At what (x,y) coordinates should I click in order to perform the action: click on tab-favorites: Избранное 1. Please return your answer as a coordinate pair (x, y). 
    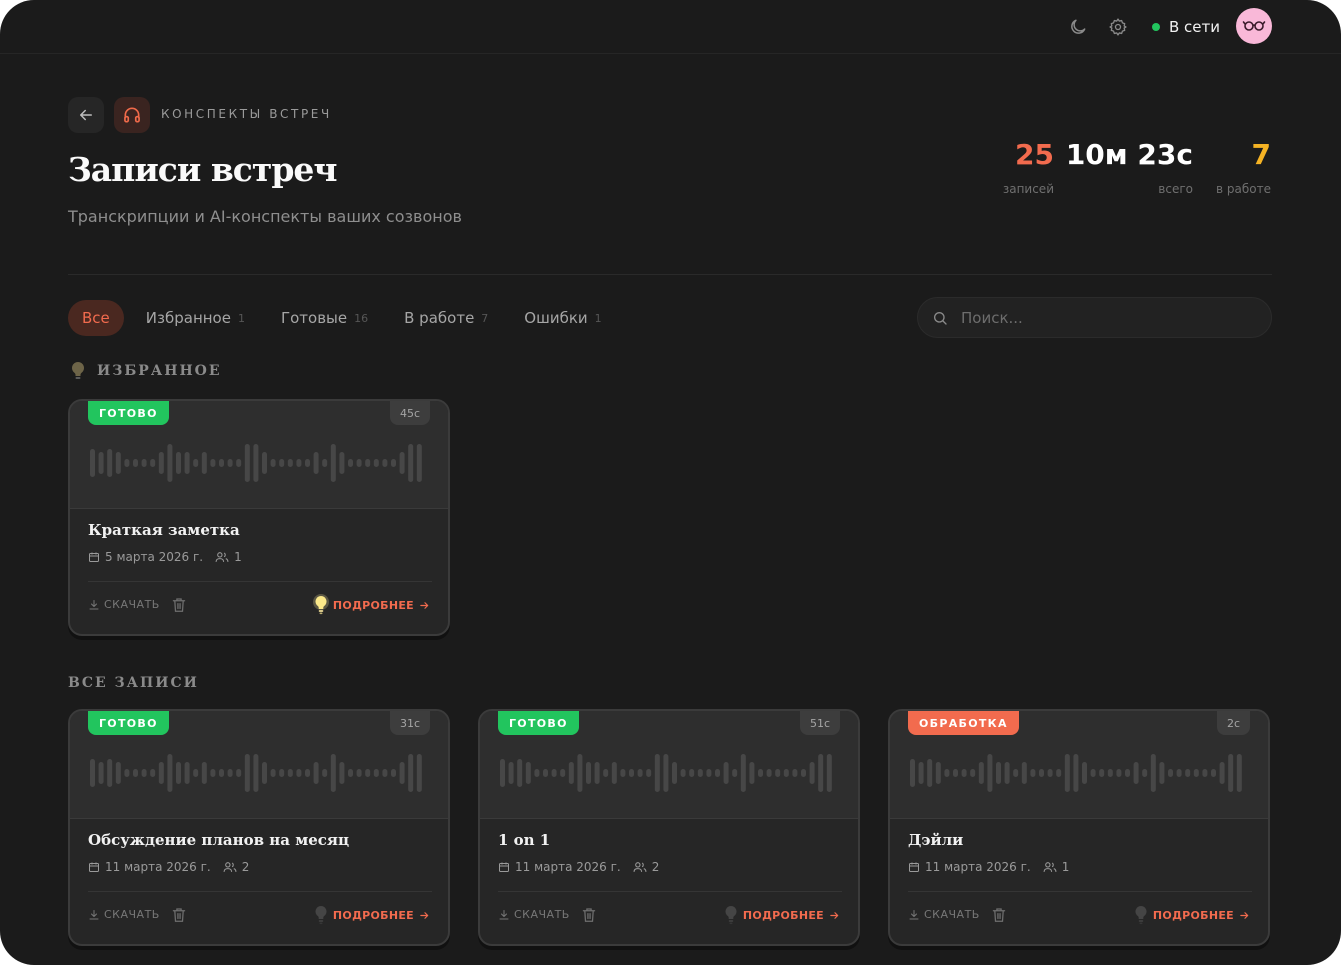
    Looking at the image, I should click on (195, 318).